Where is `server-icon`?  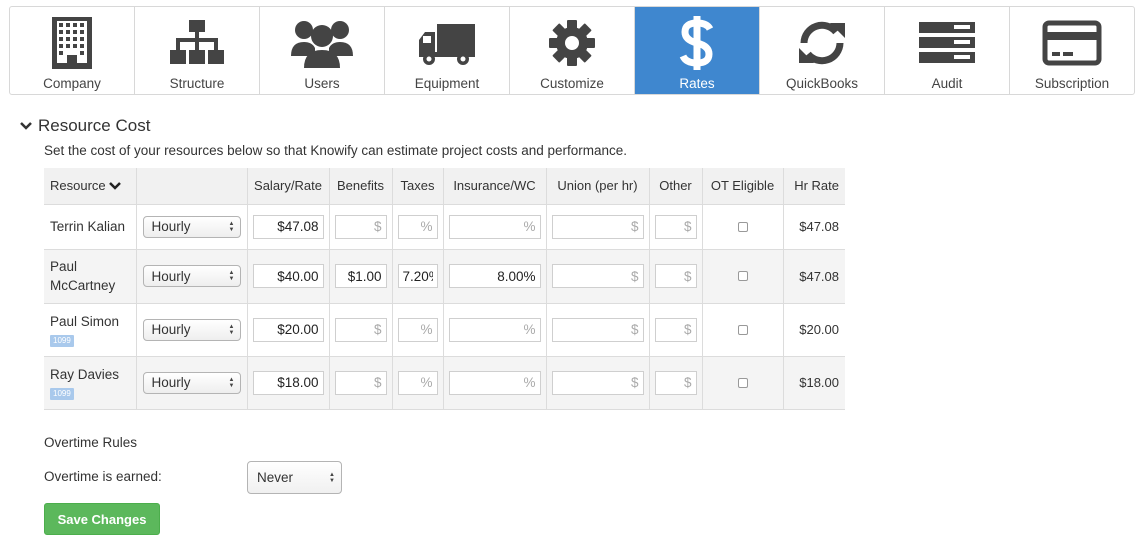 server-icon is located at coordinates (947, 43).